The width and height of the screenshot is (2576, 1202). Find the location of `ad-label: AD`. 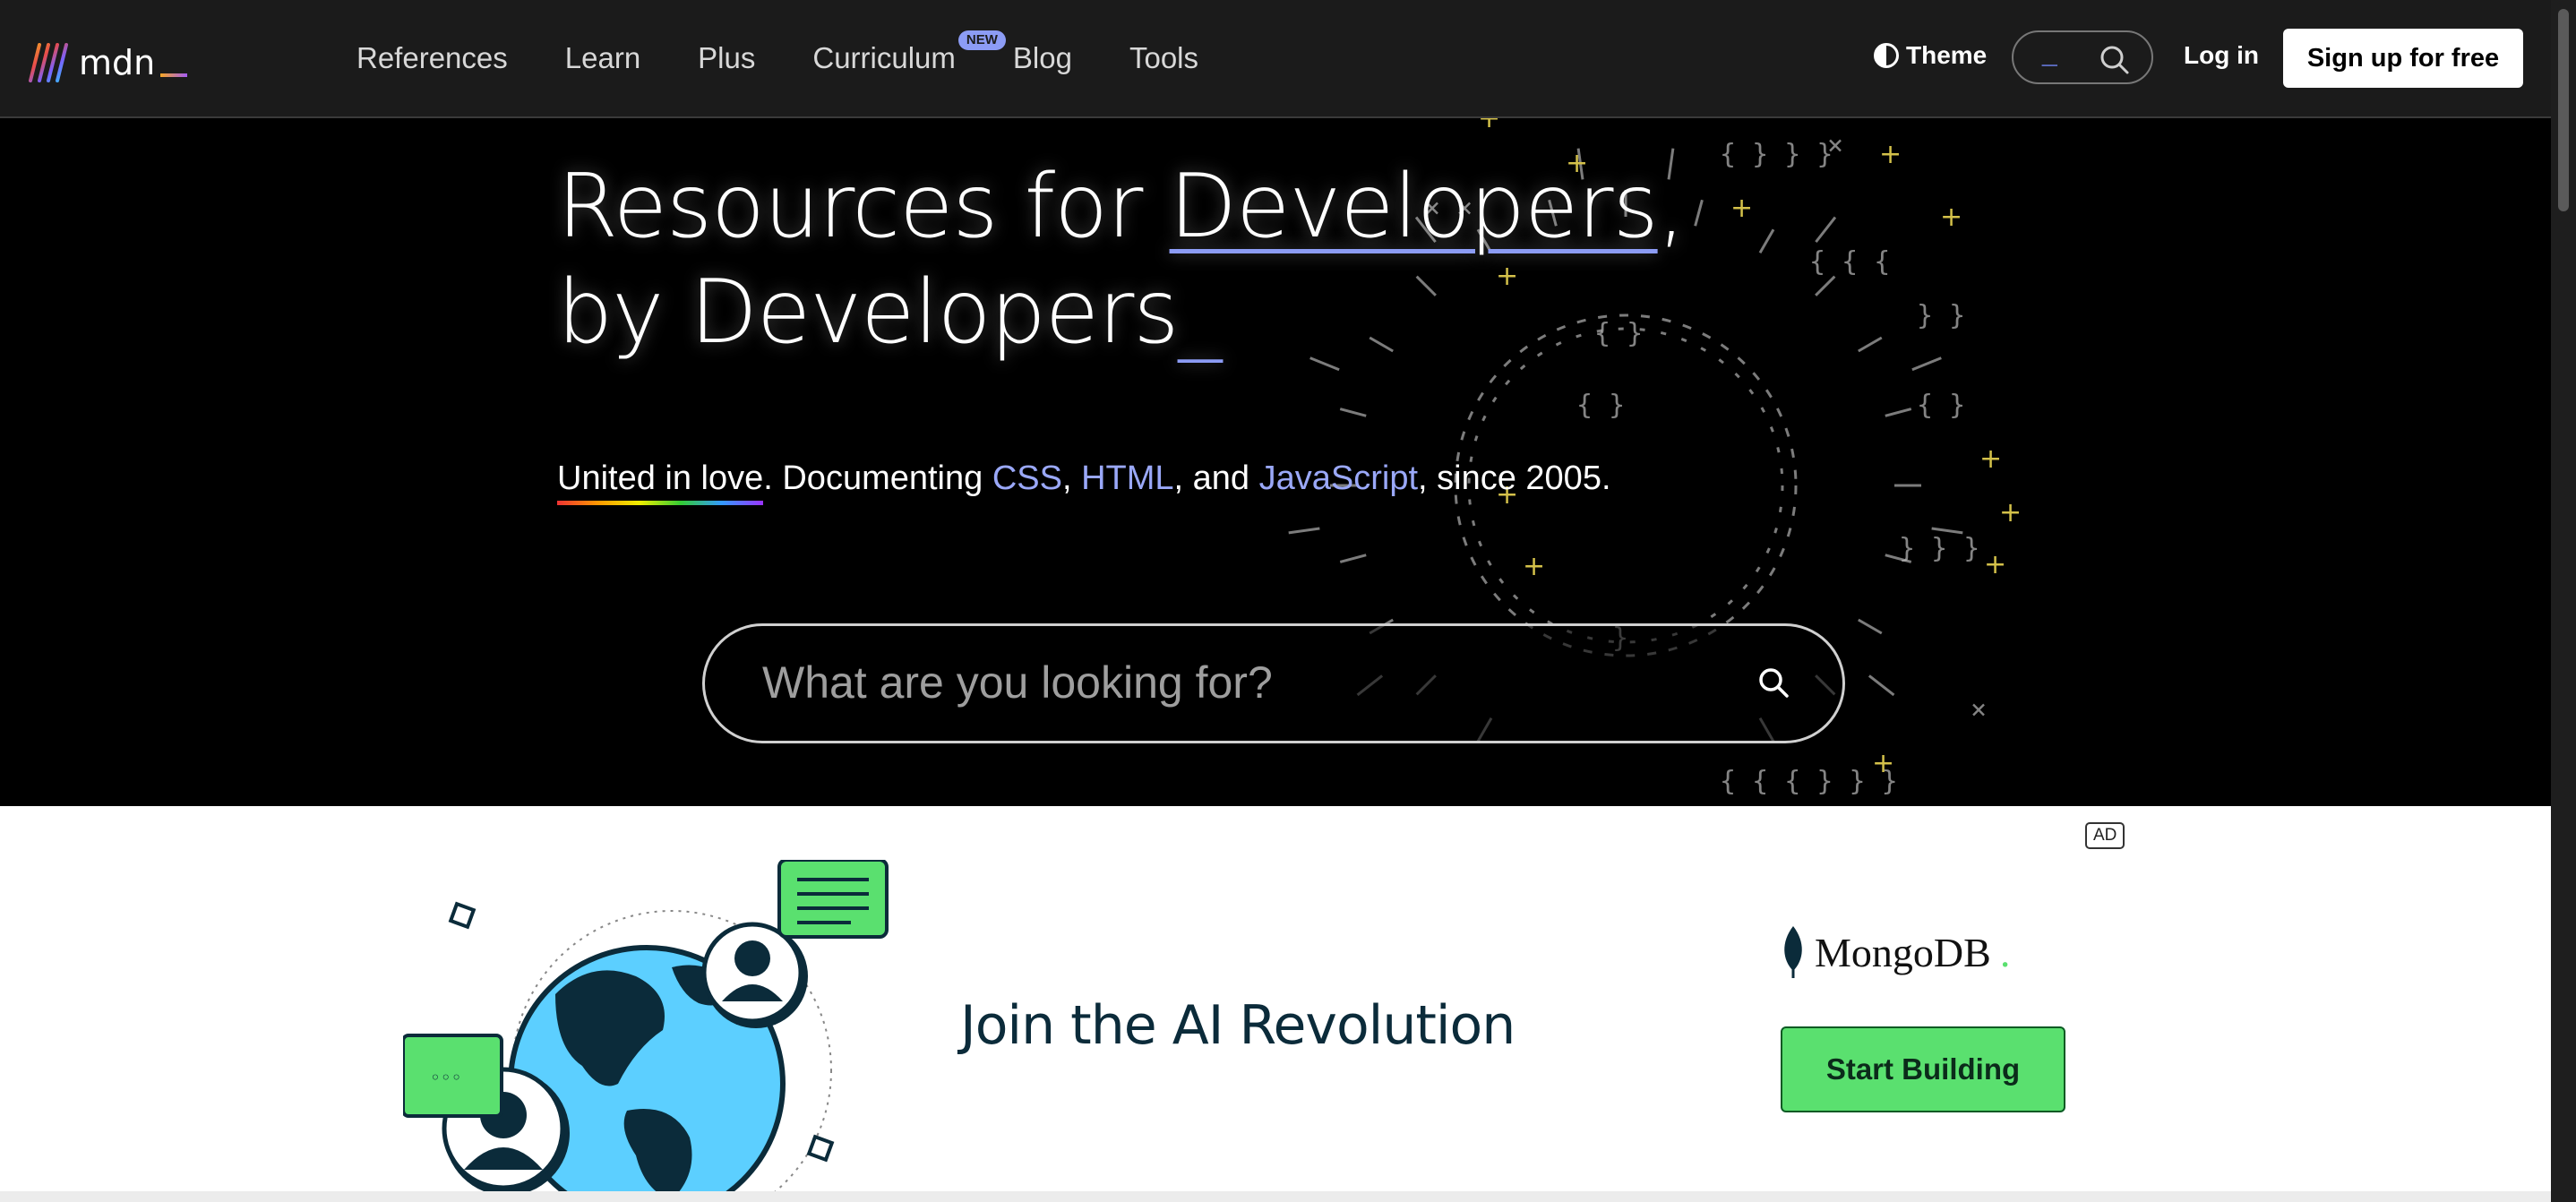

ad-label: AD is located at coordinates (2105, 835).